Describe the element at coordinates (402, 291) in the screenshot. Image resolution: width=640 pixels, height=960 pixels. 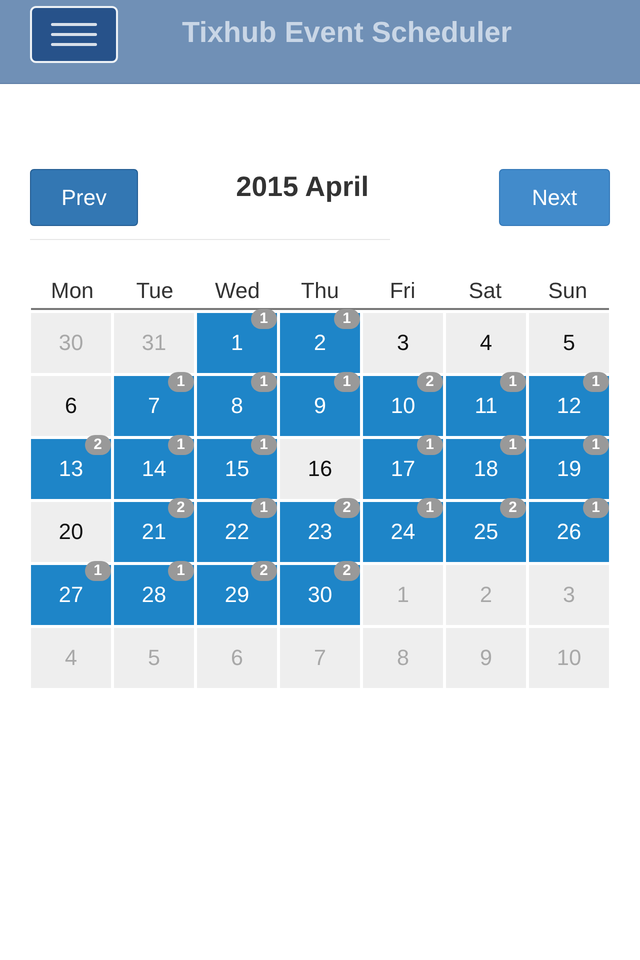
I see `weekday-label: Fri` at that location.